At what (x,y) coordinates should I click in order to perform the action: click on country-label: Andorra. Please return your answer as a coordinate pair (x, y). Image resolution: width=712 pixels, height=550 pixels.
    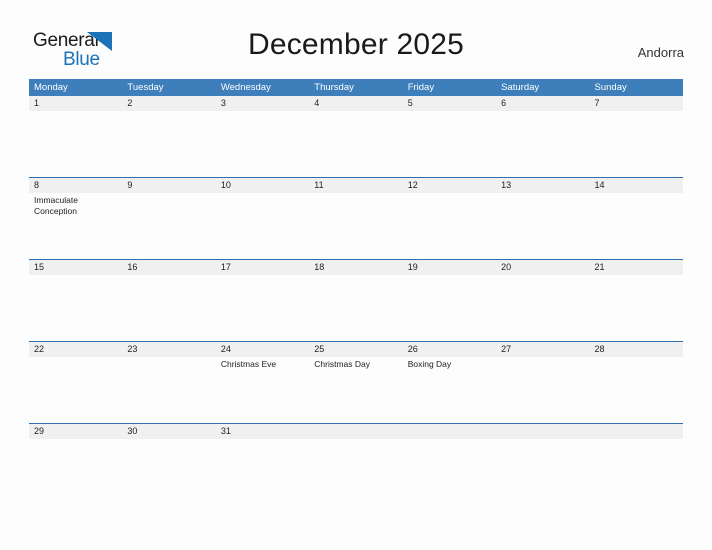
    Looking at the image, I should click on (660, 52).